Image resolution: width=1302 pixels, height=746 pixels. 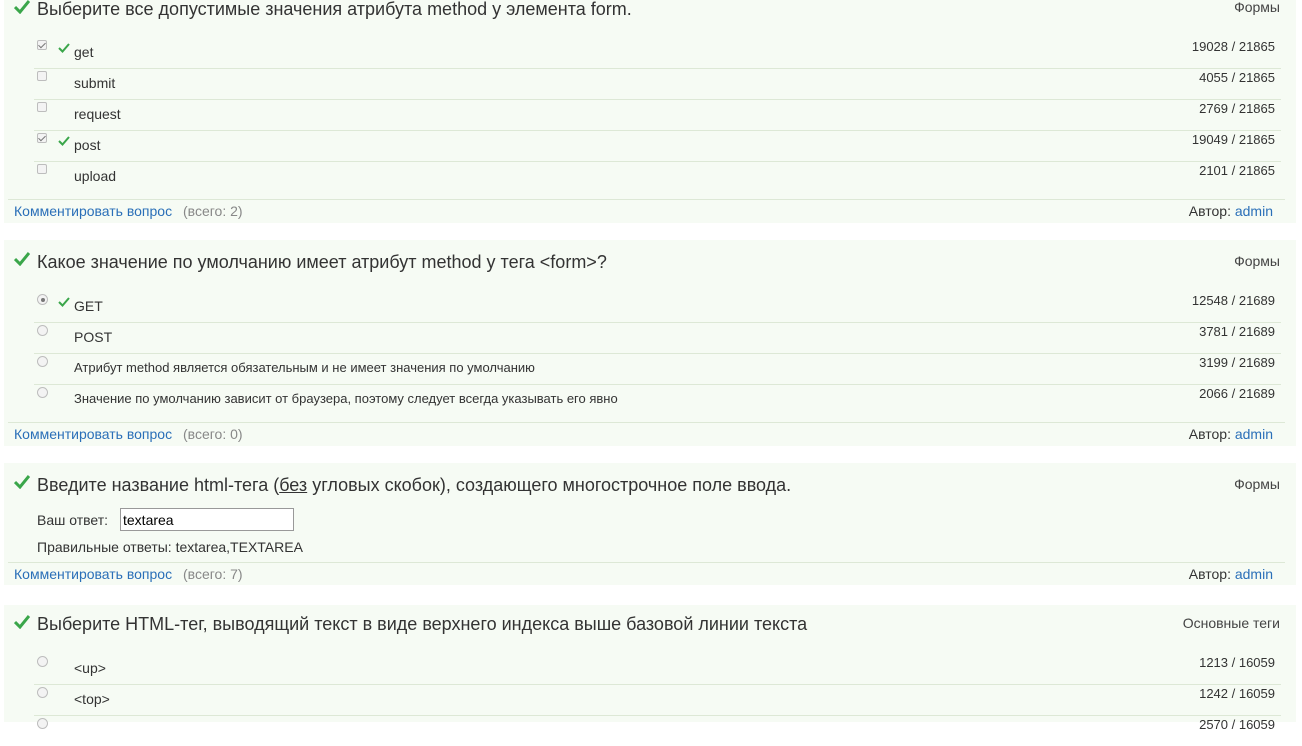 What do you see at coordinates (657, 338) in the screenshot?
I see `answer-option: POST 3781 / 21689` at bounding box center [657, 338].